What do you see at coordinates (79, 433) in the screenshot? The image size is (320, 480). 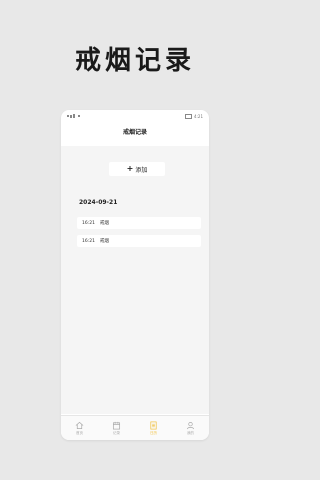 I see `tab-label: 首页` at bounding box center [79, 433].